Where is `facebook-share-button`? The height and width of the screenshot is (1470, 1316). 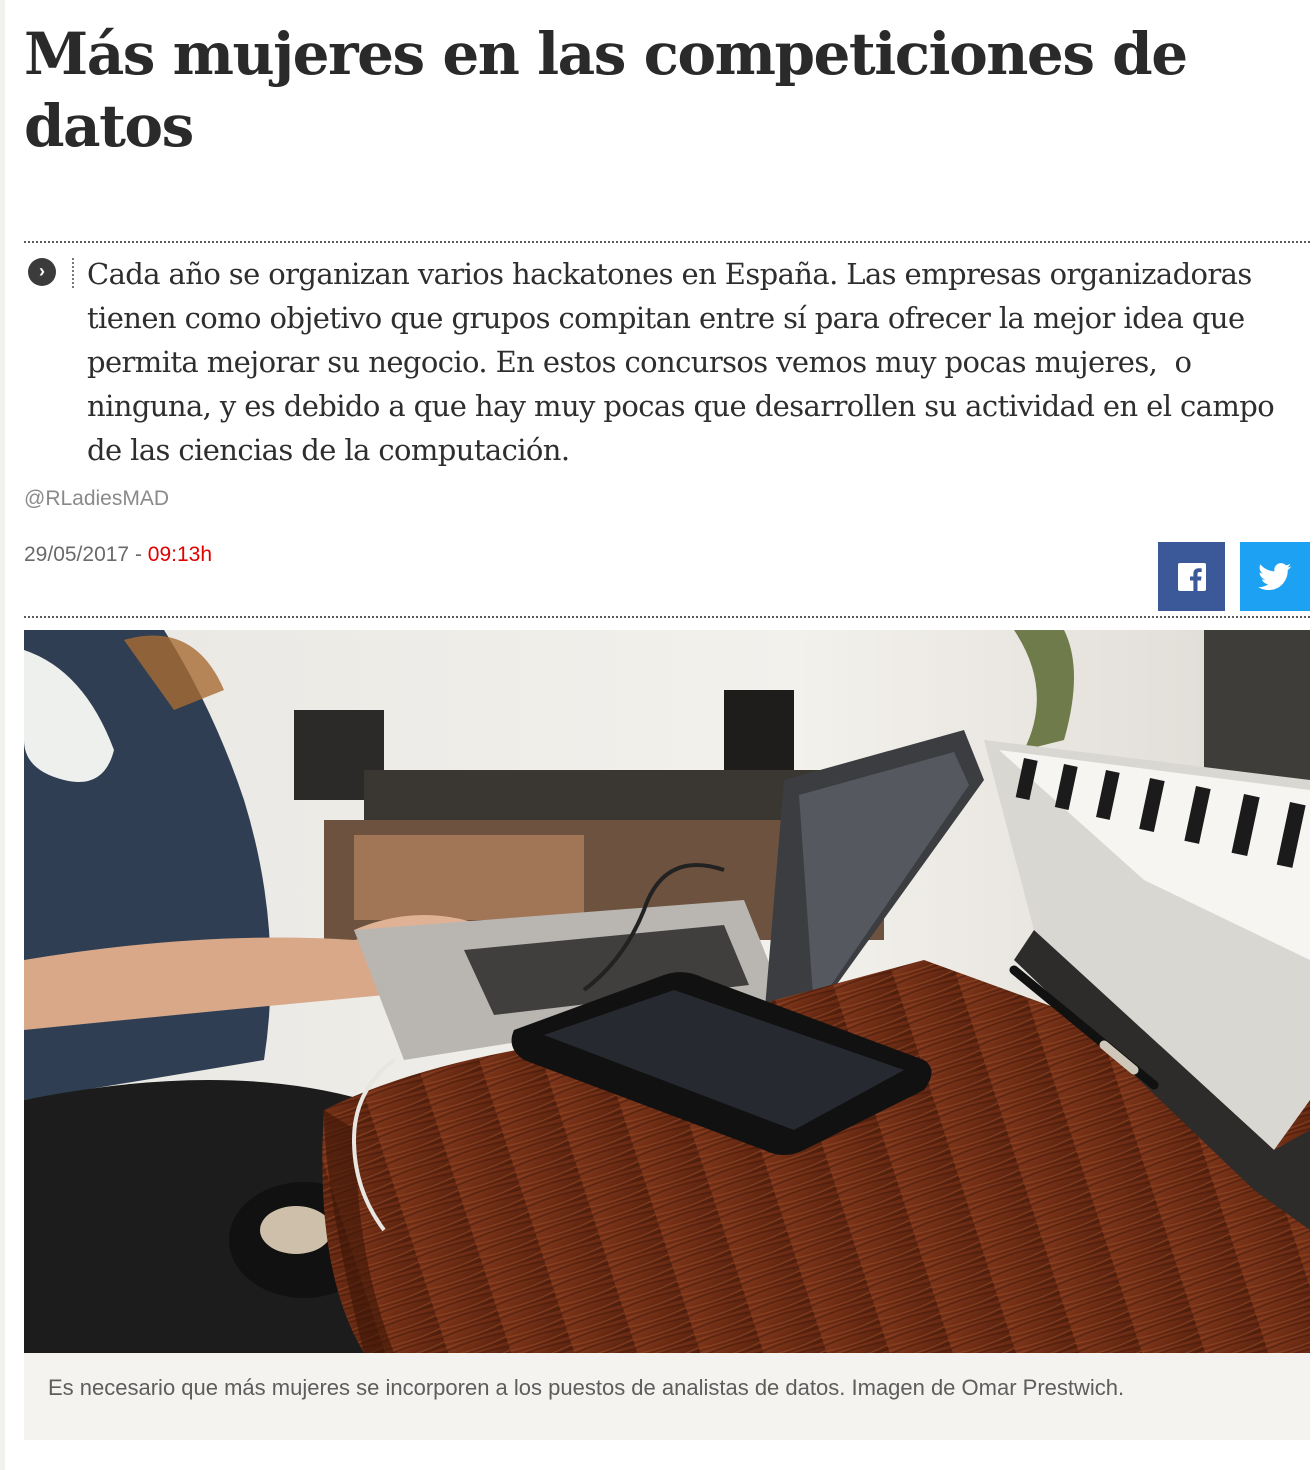 facebook-share-button is located at coordinates (1191, 576).